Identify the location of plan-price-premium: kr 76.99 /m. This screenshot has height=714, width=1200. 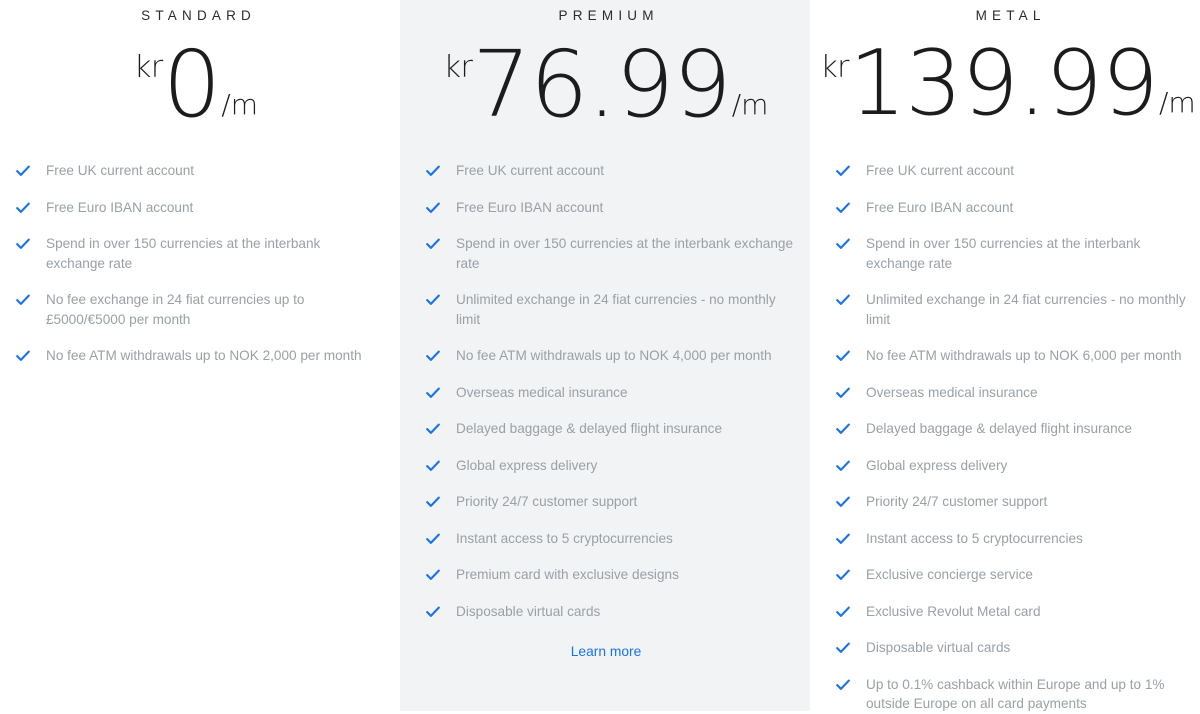
(606, 86).